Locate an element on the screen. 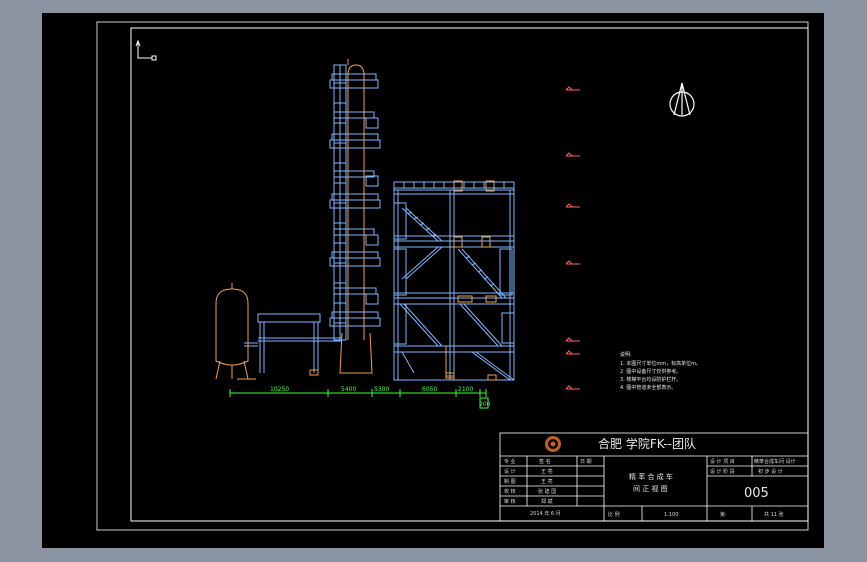  school-logo-icon is located at coordinates (553, 444).